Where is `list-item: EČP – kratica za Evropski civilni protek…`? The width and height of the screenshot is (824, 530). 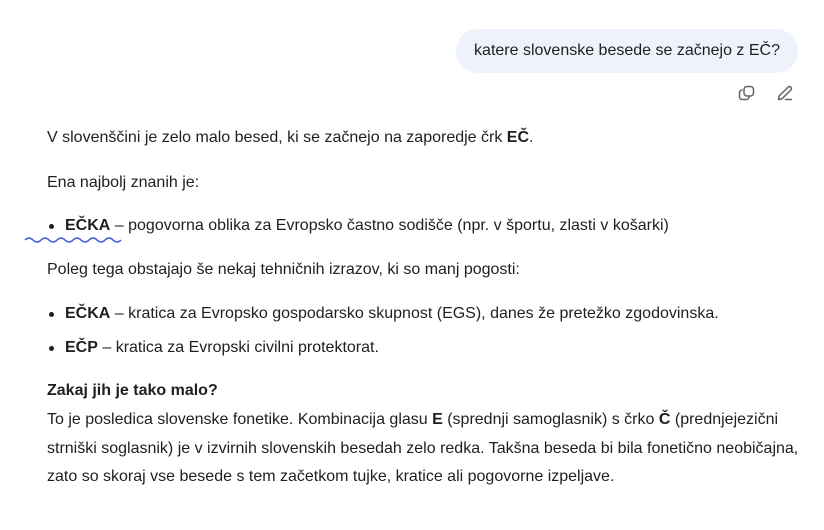 list-item: EČP – kratica za Evropski civilni protek… is located at coordinates (383, 351).